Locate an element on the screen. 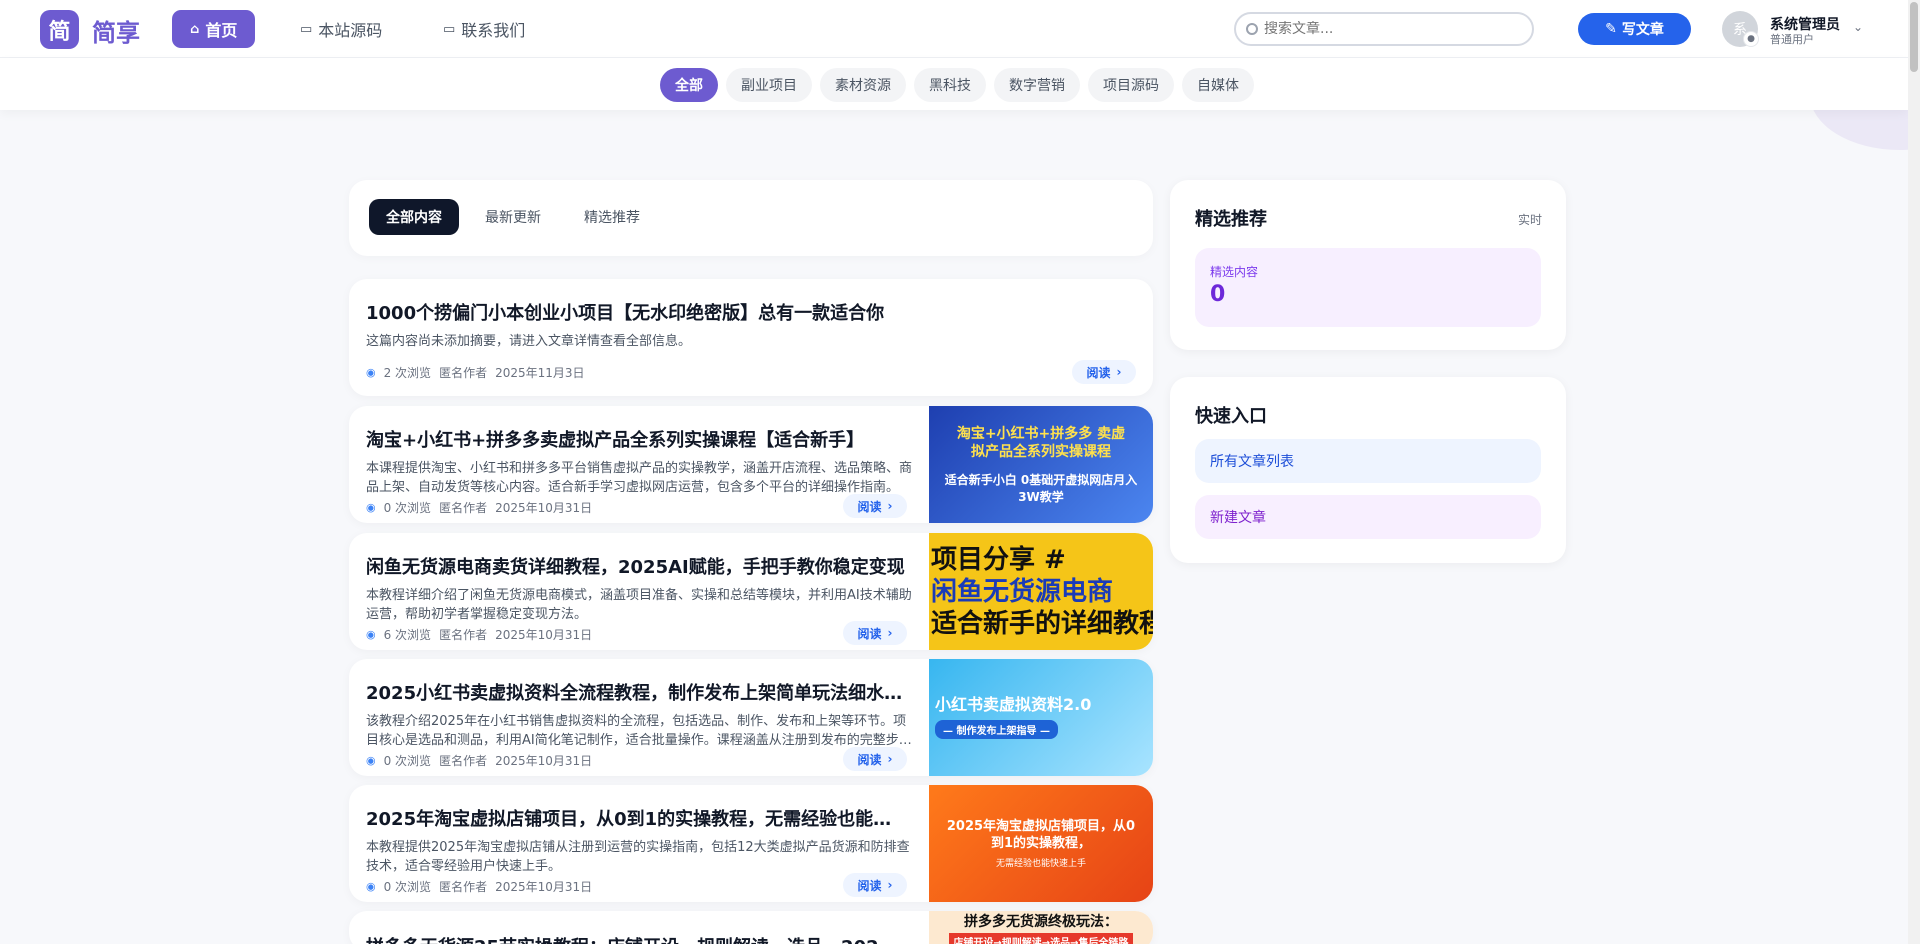 The width and height of the screenshot is (1920, 944). article-meta: ◉ 2 次浏览 匿名作者 2025年11月3日 is located at coordinates (475, 372).